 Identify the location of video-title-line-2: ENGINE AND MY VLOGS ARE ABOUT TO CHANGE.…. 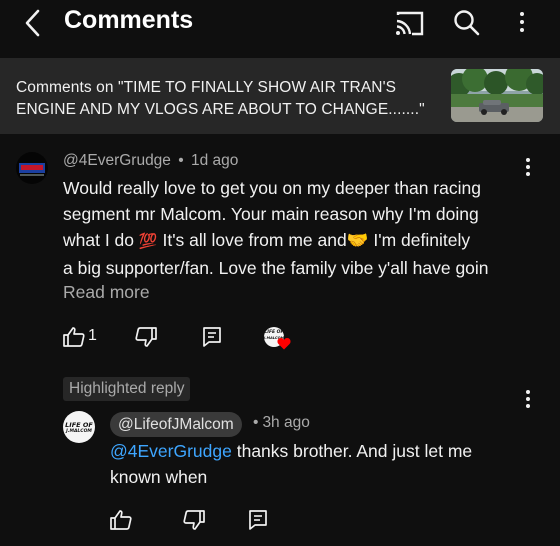
(220, 109).